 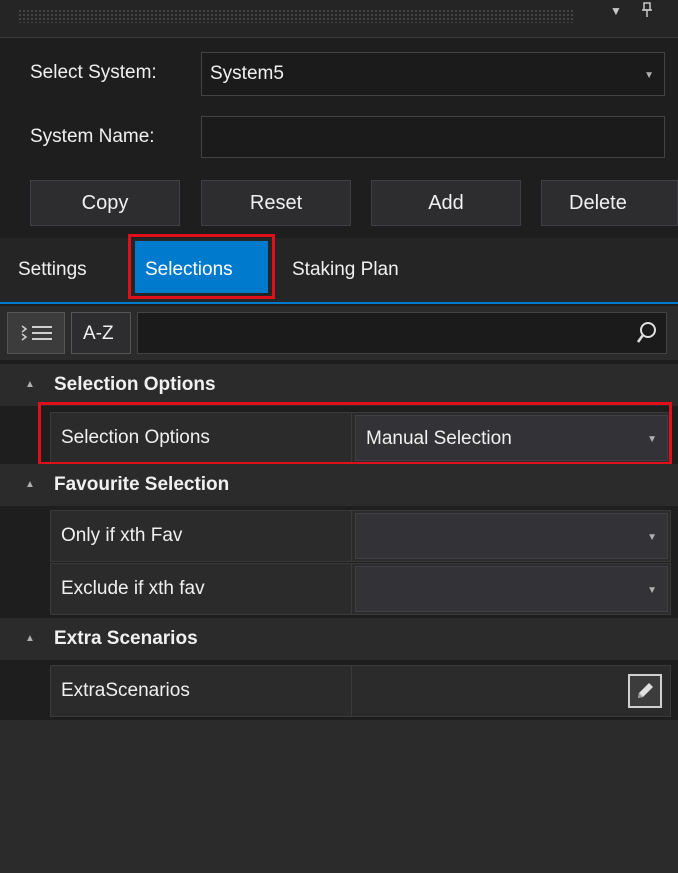 I want to click on panel-title-bar: ▼, so click(x=339, y=19).